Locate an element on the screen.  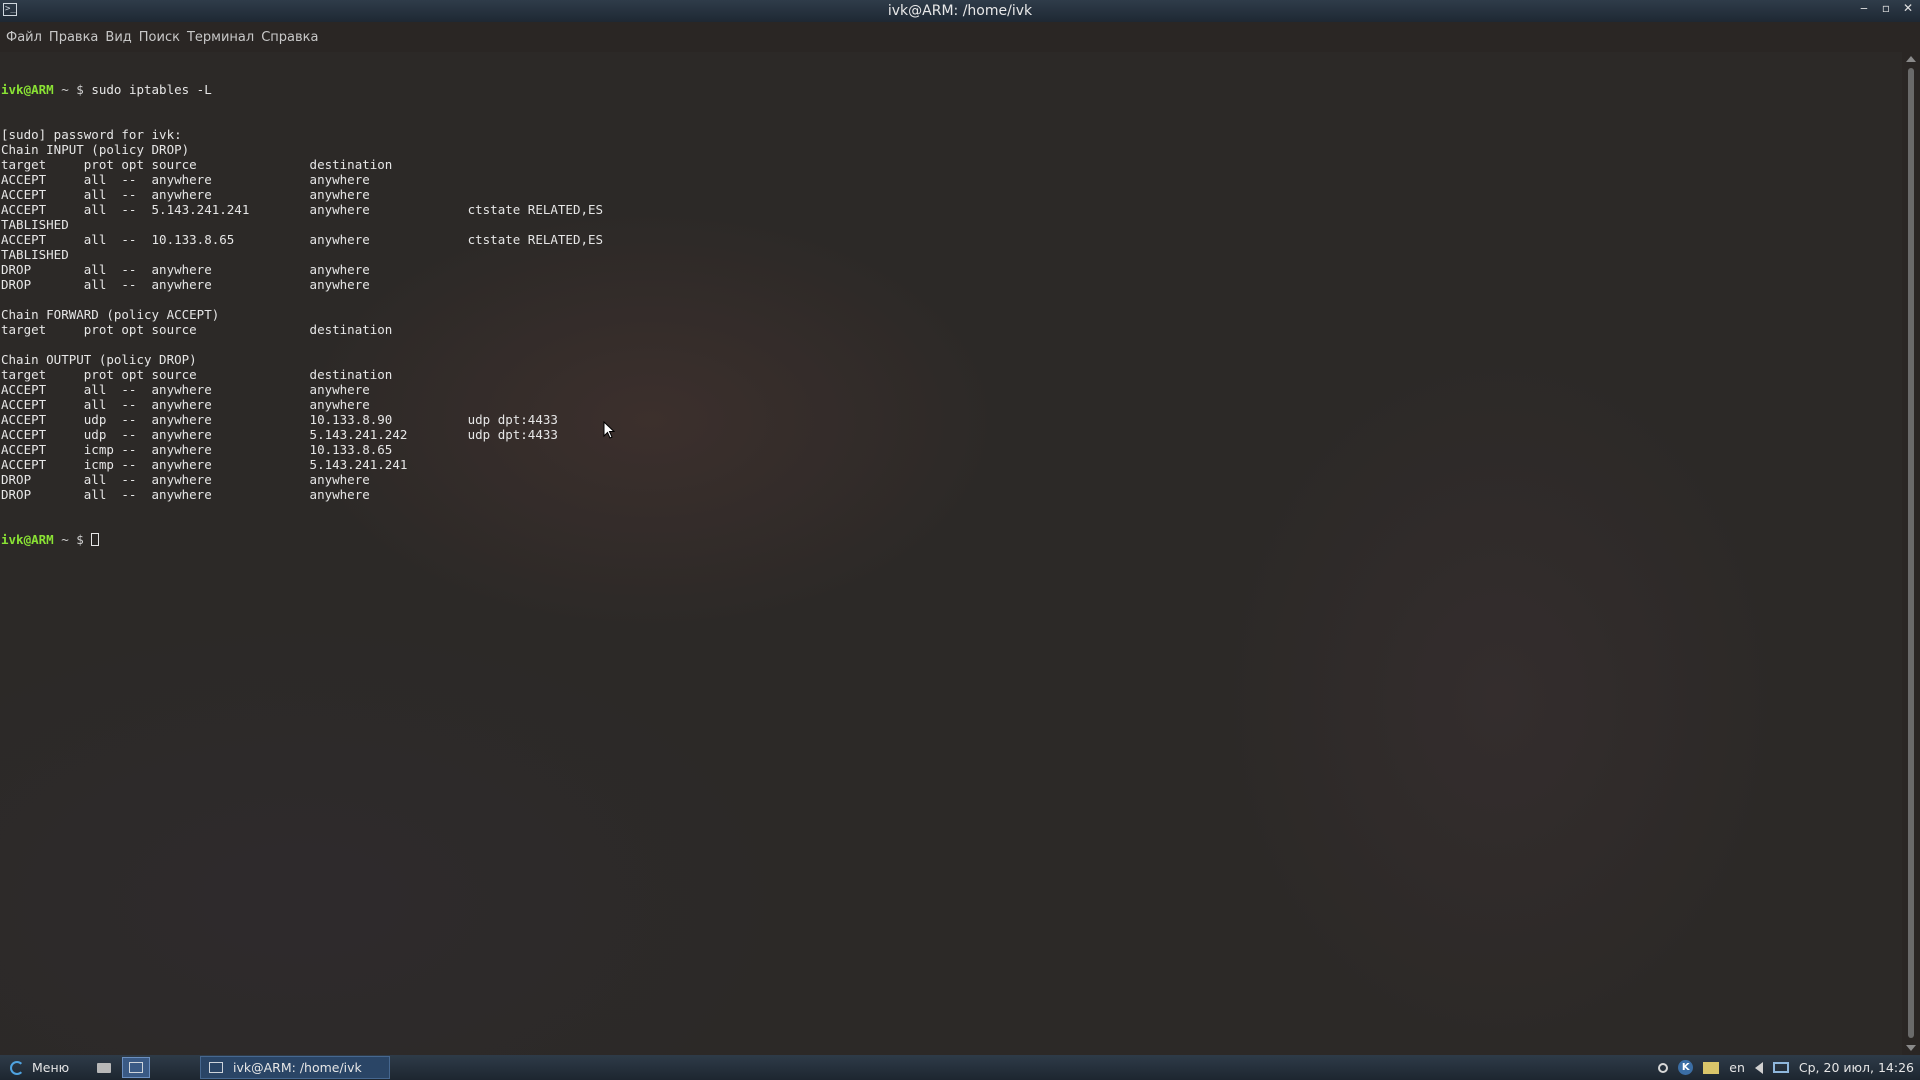
minimize-button: ‒ is located at coordinates (1864, 8).